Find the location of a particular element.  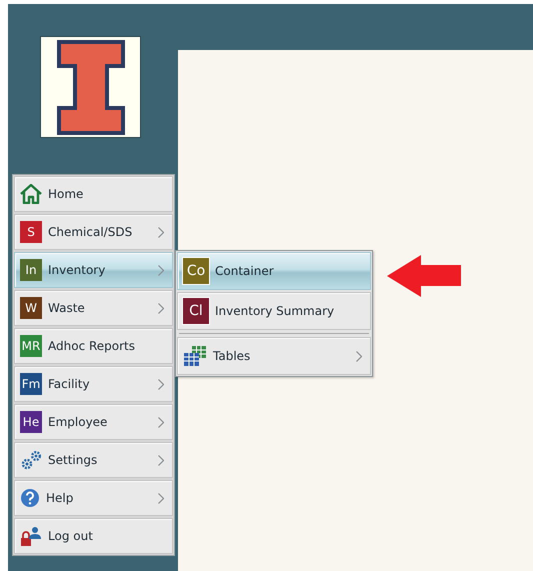

menu-item: In Inventory is located at coordinates (93, 270).